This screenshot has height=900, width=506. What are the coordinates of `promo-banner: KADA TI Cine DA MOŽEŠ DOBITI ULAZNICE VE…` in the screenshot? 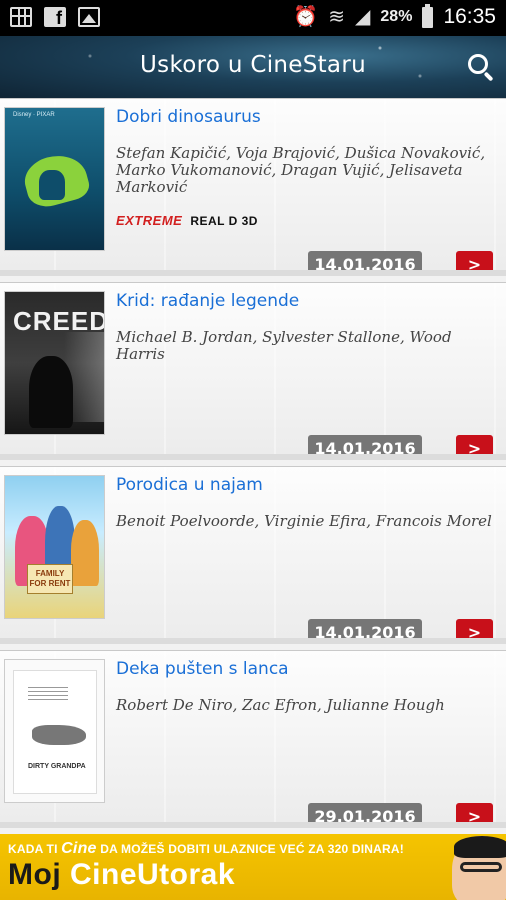 It's located at (253, 867).